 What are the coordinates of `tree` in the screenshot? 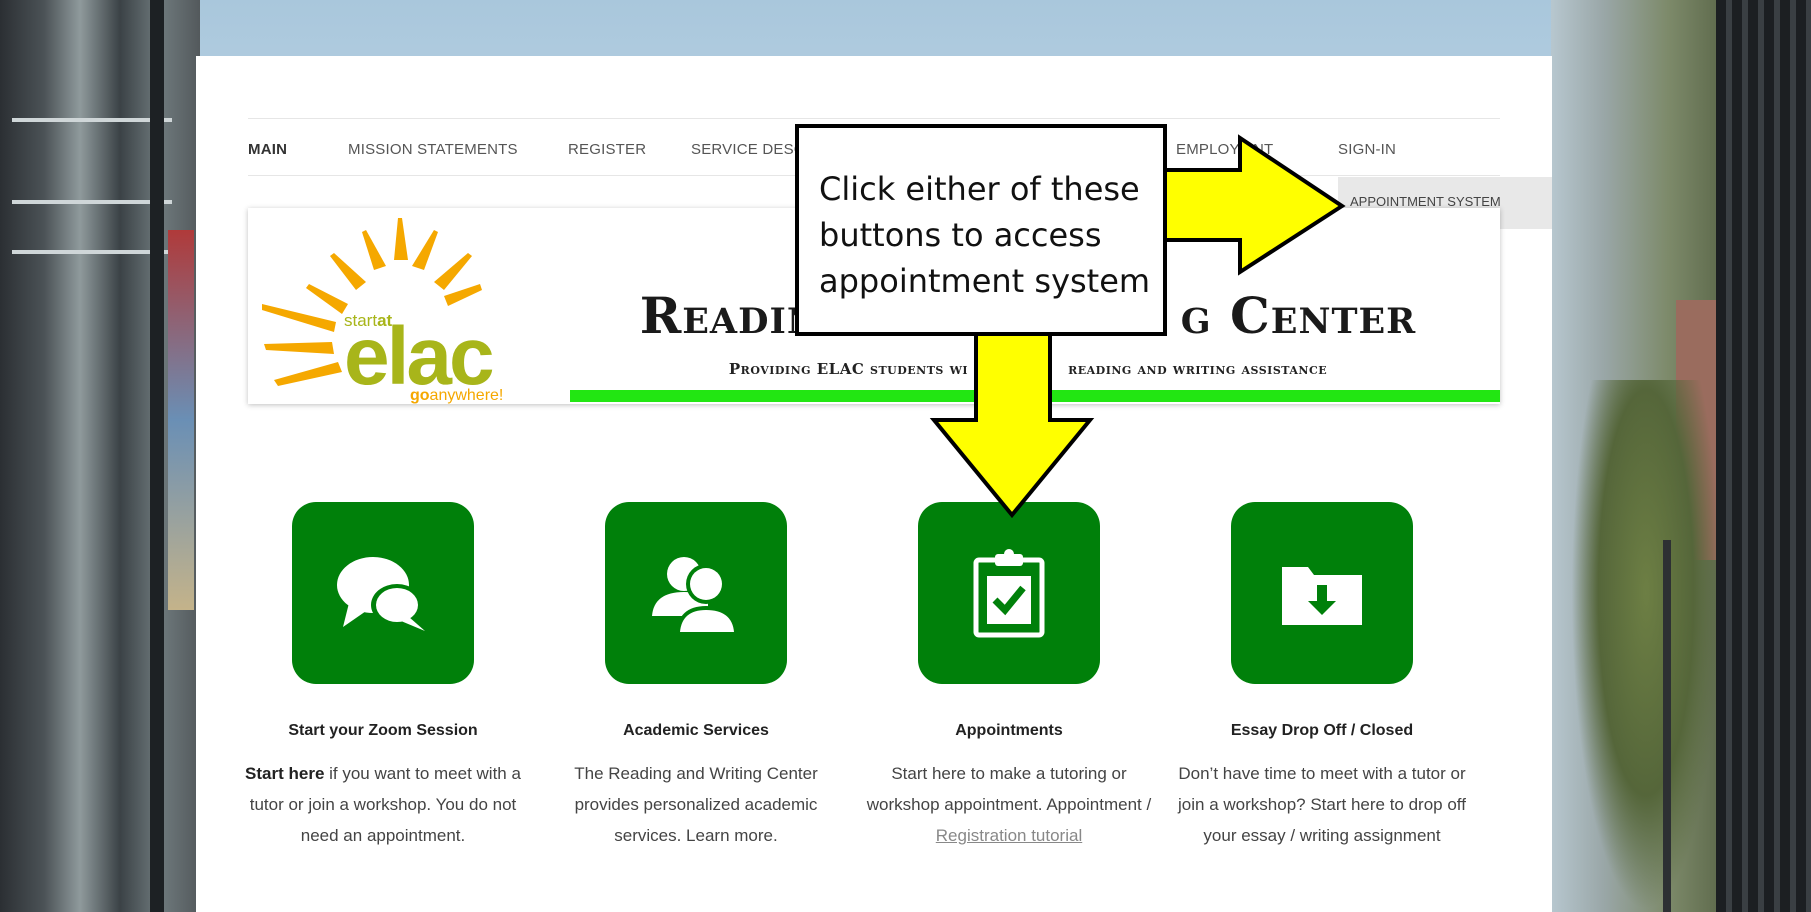 It's located at (1646, 646).